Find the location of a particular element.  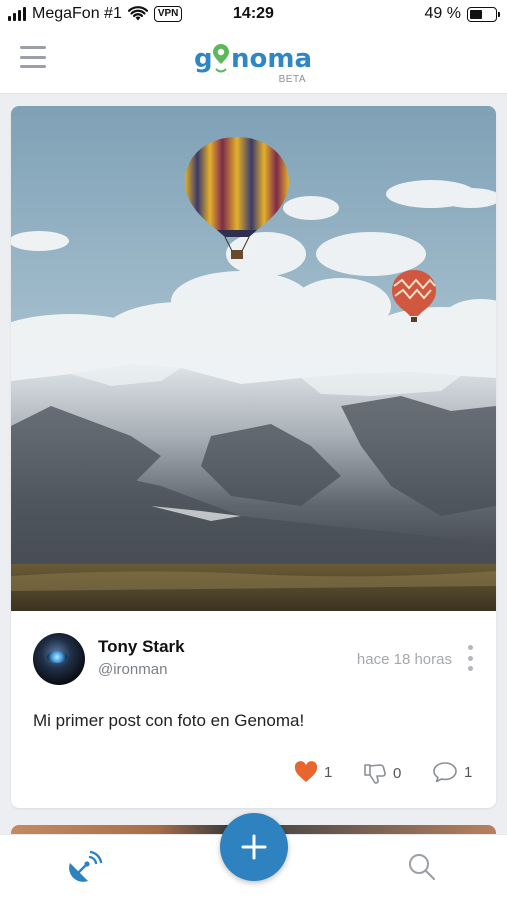

status-bar: MegaFon #1 VPN 14:29 49 % is located at coordinates (253, 15).